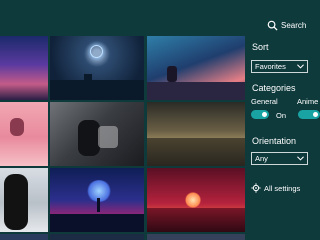 This screenshot has width=320, height=240. I want to click on sort-dropdown: Favorites, so click(279, 66).